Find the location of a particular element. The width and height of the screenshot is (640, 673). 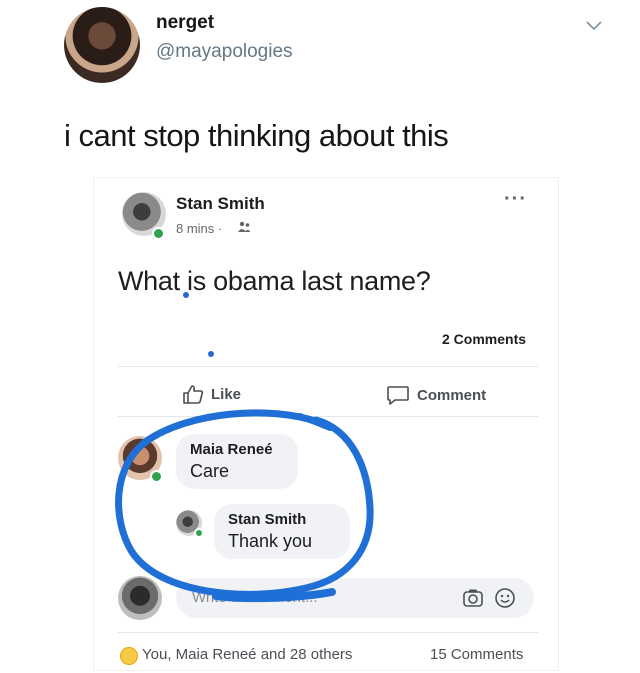

emoji-icon is located at coordinates (505, 598).